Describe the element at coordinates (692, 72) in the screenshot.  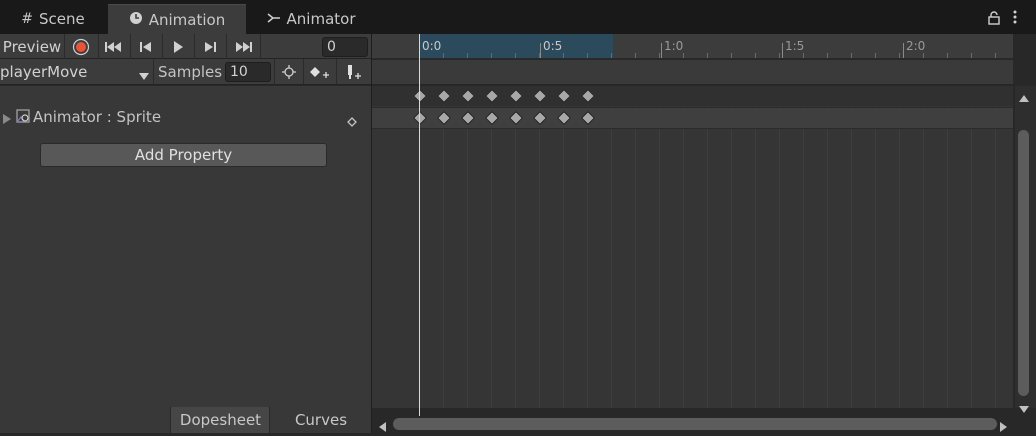
I see `event-row` at that location.